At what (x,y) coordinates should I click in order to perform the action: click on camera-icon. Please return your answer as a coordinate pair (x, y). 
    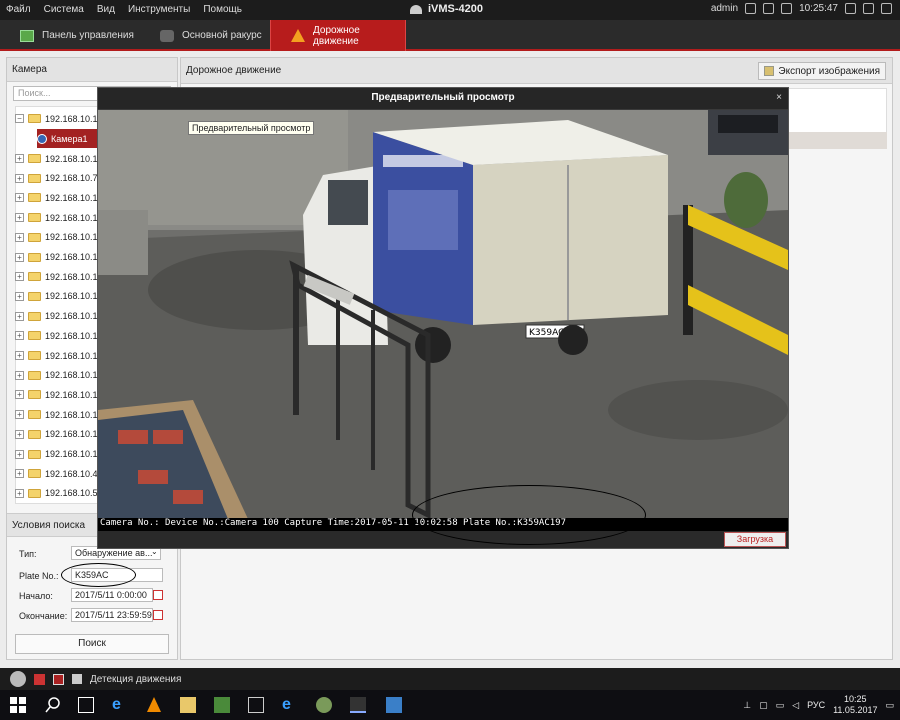
    Looking at the image, I should click on (42, 138).